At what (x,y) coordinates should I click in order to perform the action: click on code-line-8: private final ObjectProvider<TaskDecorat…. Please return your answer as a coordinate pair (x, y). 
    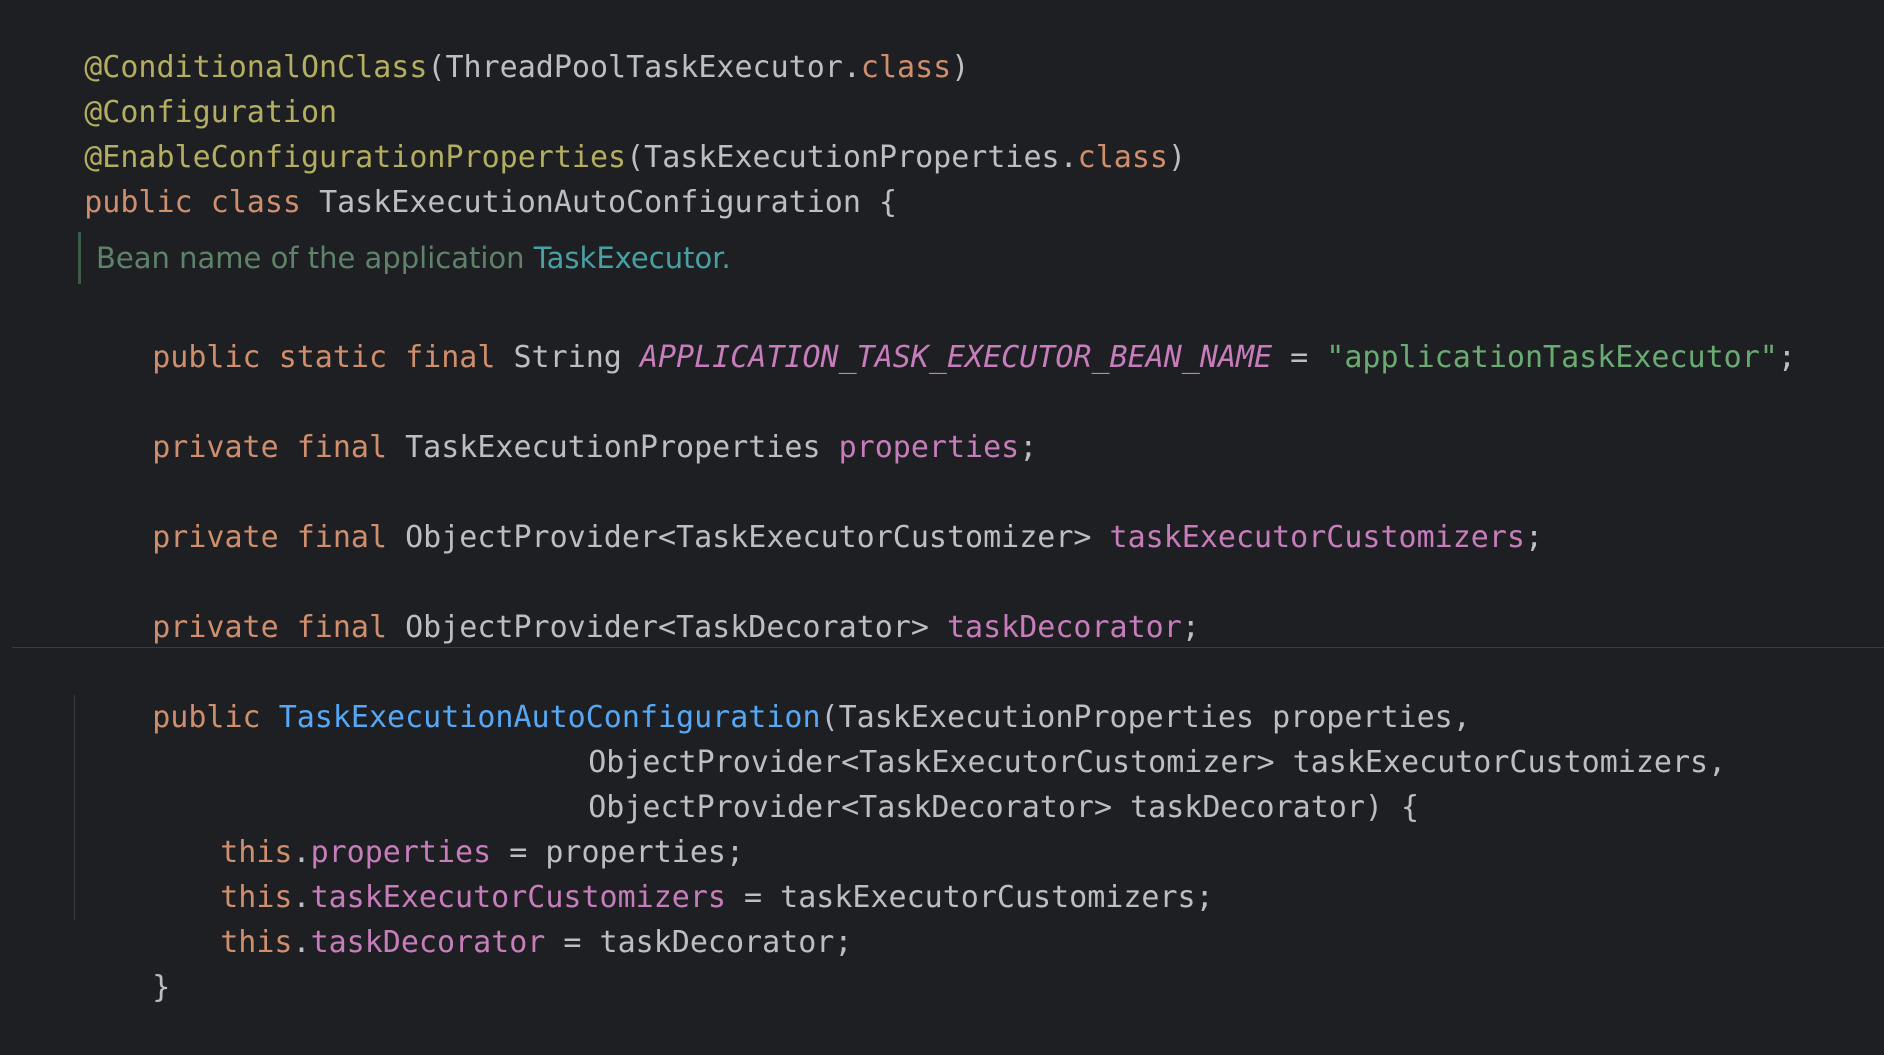
    Looking at the image, I should click on (640, 602).